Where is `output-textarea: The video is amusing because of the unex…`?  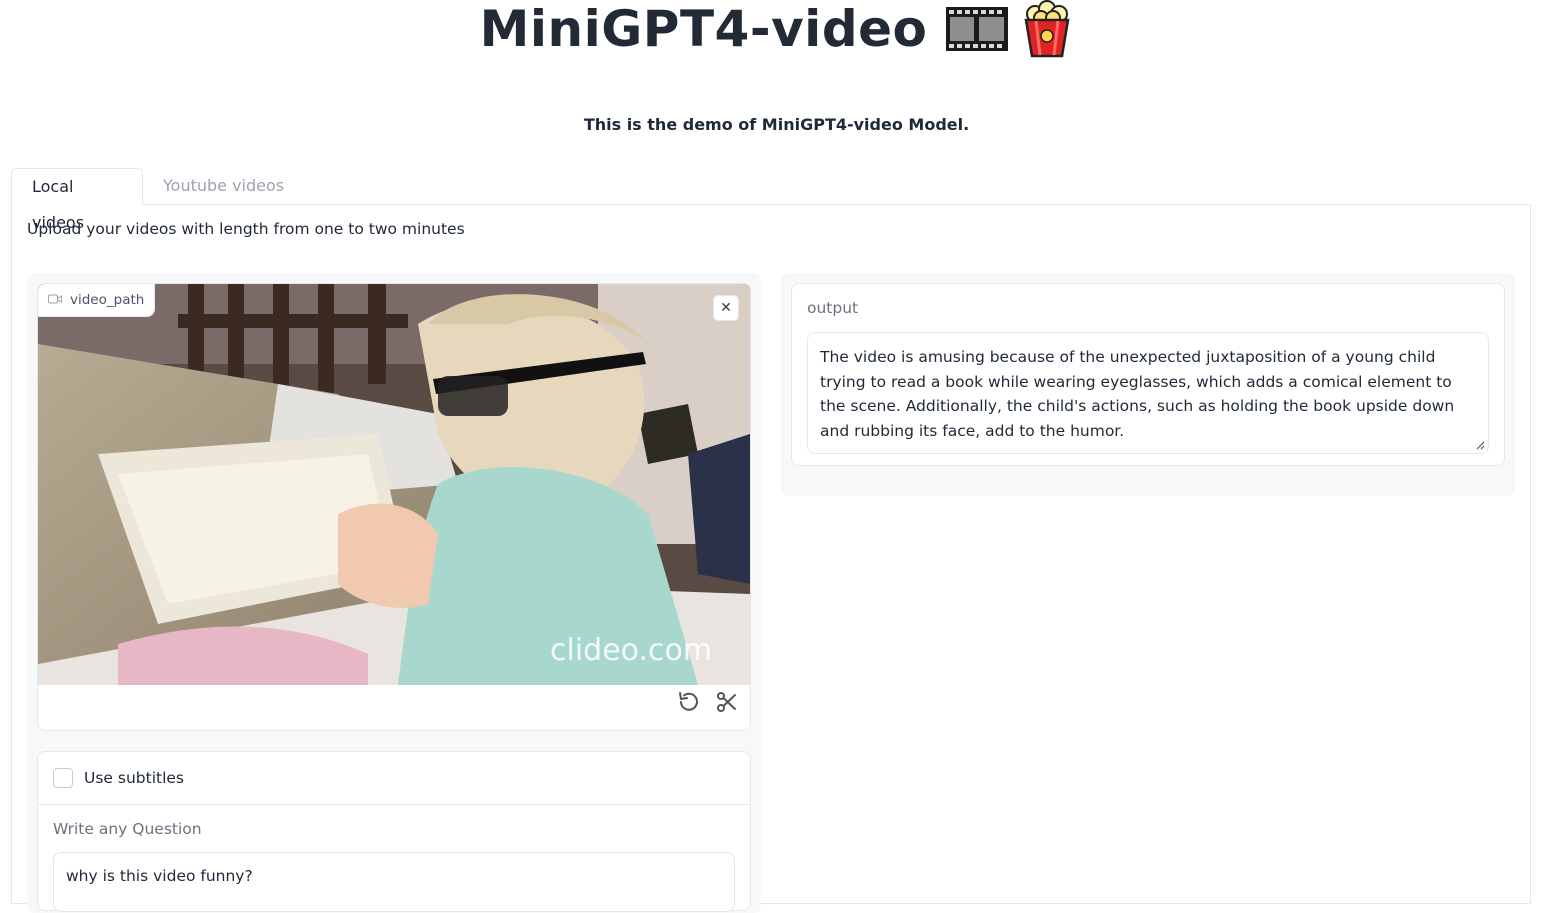
output-textarea: The video is amusing because of the unex… is located at coordinates (1148, 393).